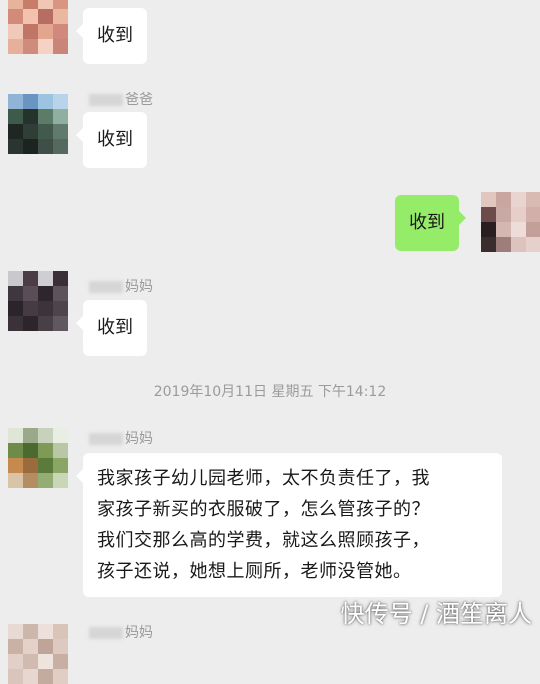 The width and height of the screenshot is (540, 684). I want to click on watermark: 快传号 / 酒笙离人, so click(436, 614).